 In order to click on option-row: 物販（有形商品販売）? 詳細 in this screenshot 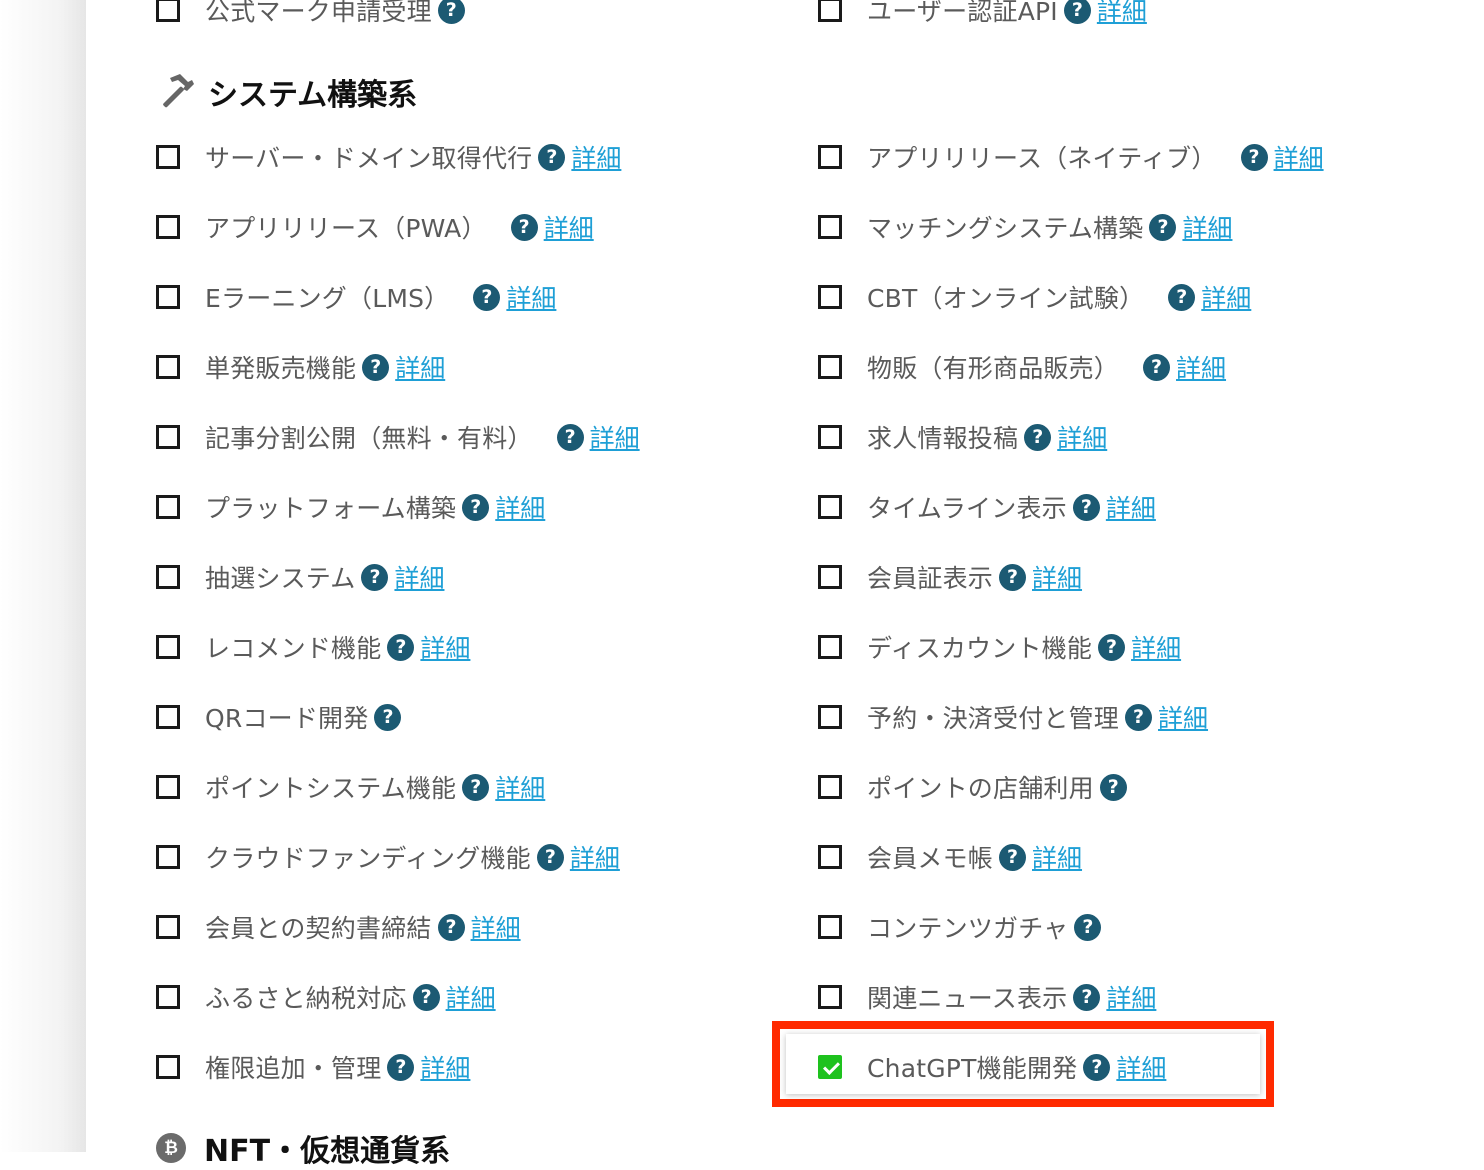, I will do `click(1022, 367)`.